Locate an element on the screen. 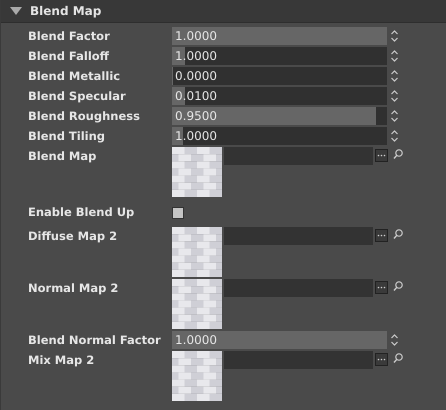 The height and width of the screenshot is (410, 446). property-label: Normal Map 2 is located at coordinates (74, 288).